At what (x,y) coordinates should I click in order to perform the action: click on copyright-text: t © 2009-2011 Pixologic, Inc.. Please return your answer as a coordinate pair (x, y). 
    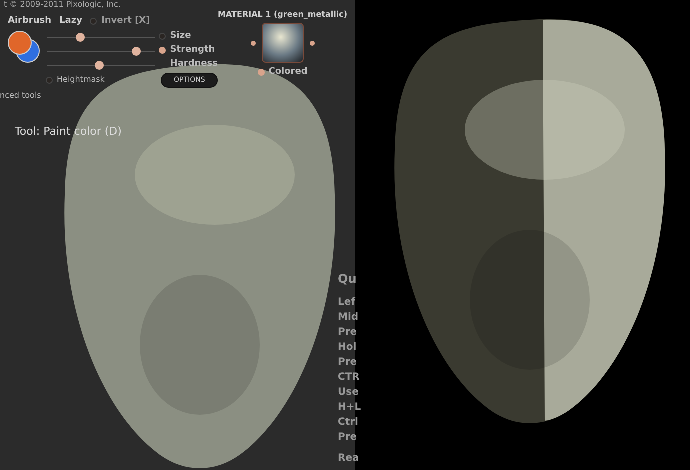
    Looking at the image, I should click on (63, 4).